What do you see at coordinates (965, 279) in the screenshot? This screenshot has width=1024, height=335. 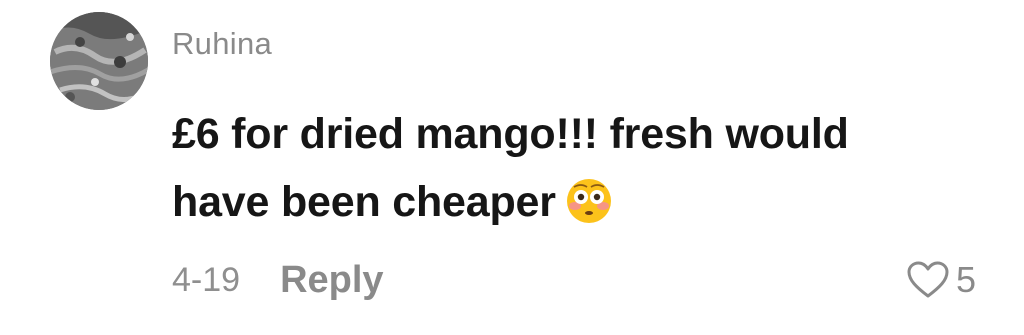 I see `like-count: 5` at bounding box center [965, 279].